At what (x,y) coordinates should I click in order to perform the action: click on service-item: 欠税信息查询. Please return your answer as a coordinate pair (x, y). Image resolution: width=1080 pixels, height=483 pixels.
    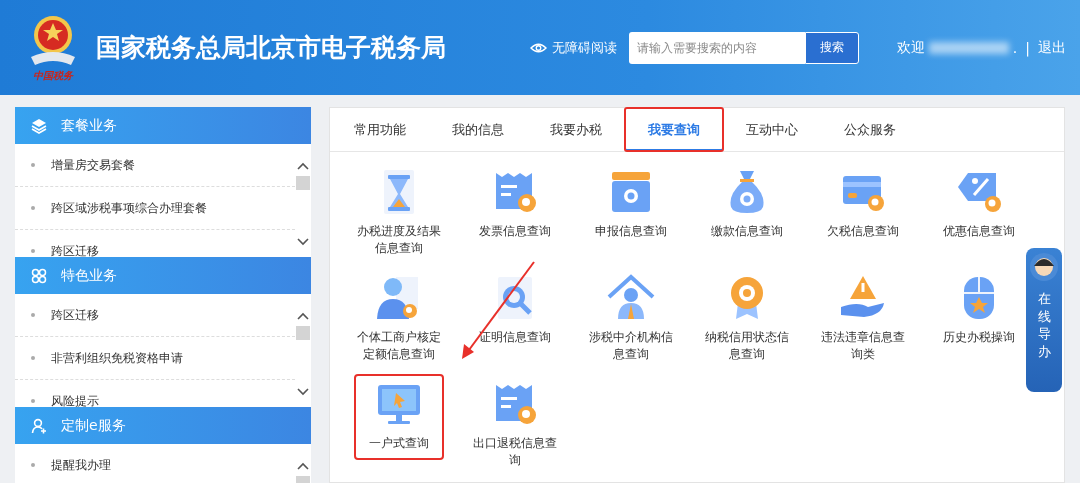
    Looking at the image, I should click on (863, 205).